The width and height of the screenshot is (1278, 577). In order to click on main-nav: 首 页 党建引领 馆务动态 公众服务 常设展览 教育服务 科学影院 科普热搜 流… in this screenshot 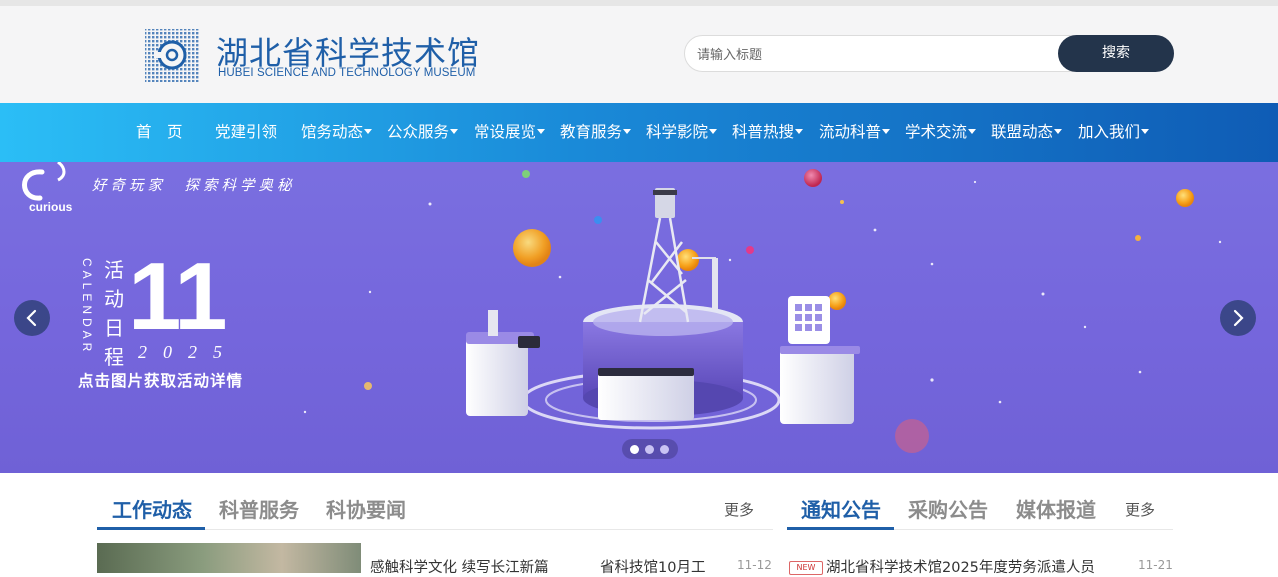, I will do `click(639, 132)`.